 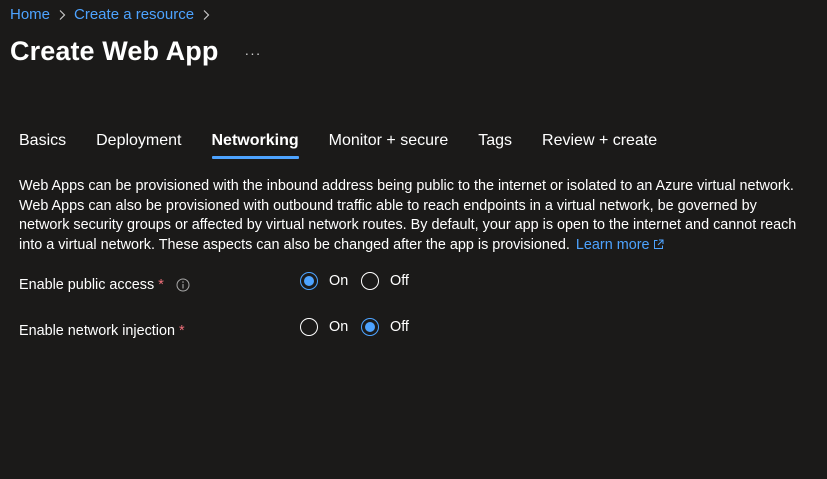 What do you see at coordinates (138, 144) in the screenshot?
I see `tab-deployment: Deployment` at bounding box center [138, 144].